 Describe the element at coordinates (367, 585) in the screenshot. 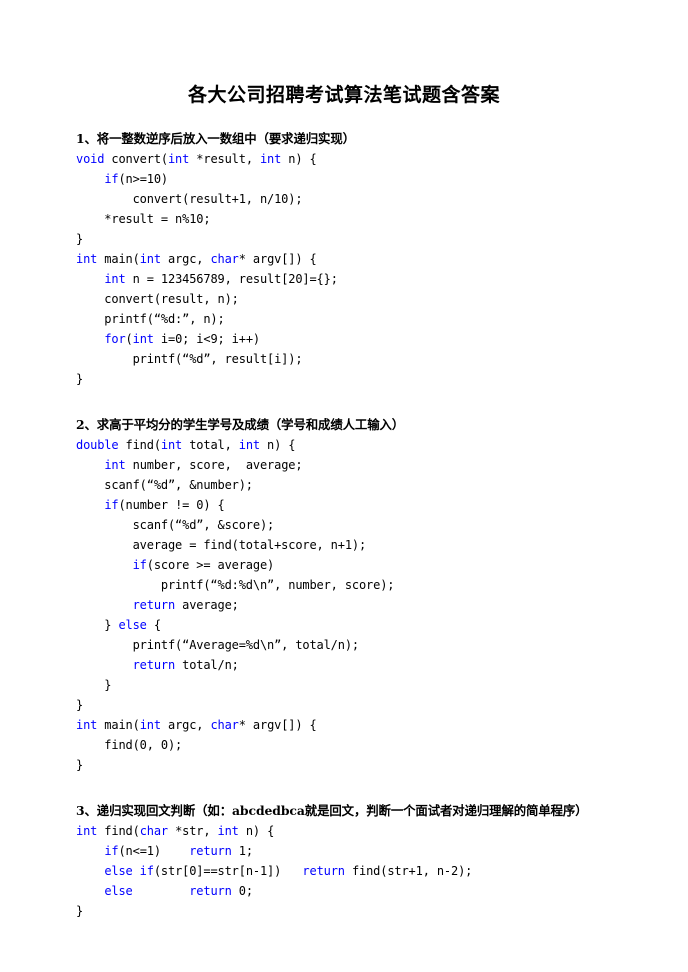

I see `code-line: printf(“%d:%d\n”, number, score);` at that location.